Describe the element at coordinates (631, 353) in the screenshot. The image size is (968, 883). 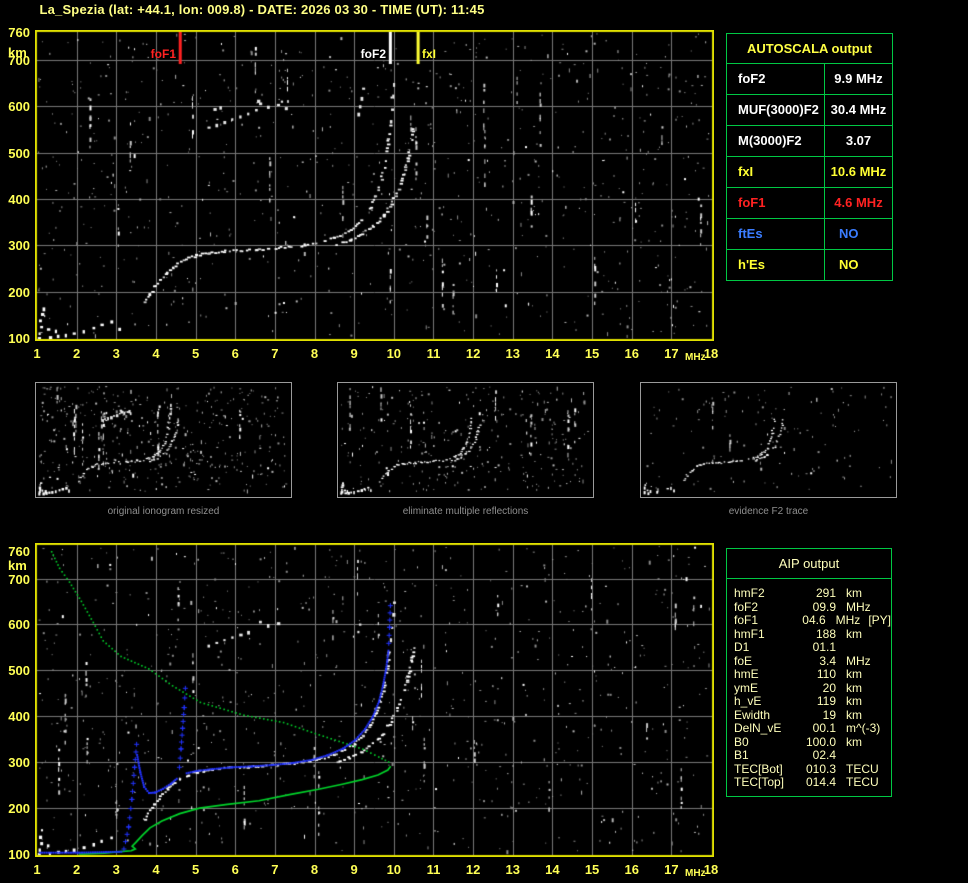
I see `x-tick-16: 16` at that location.